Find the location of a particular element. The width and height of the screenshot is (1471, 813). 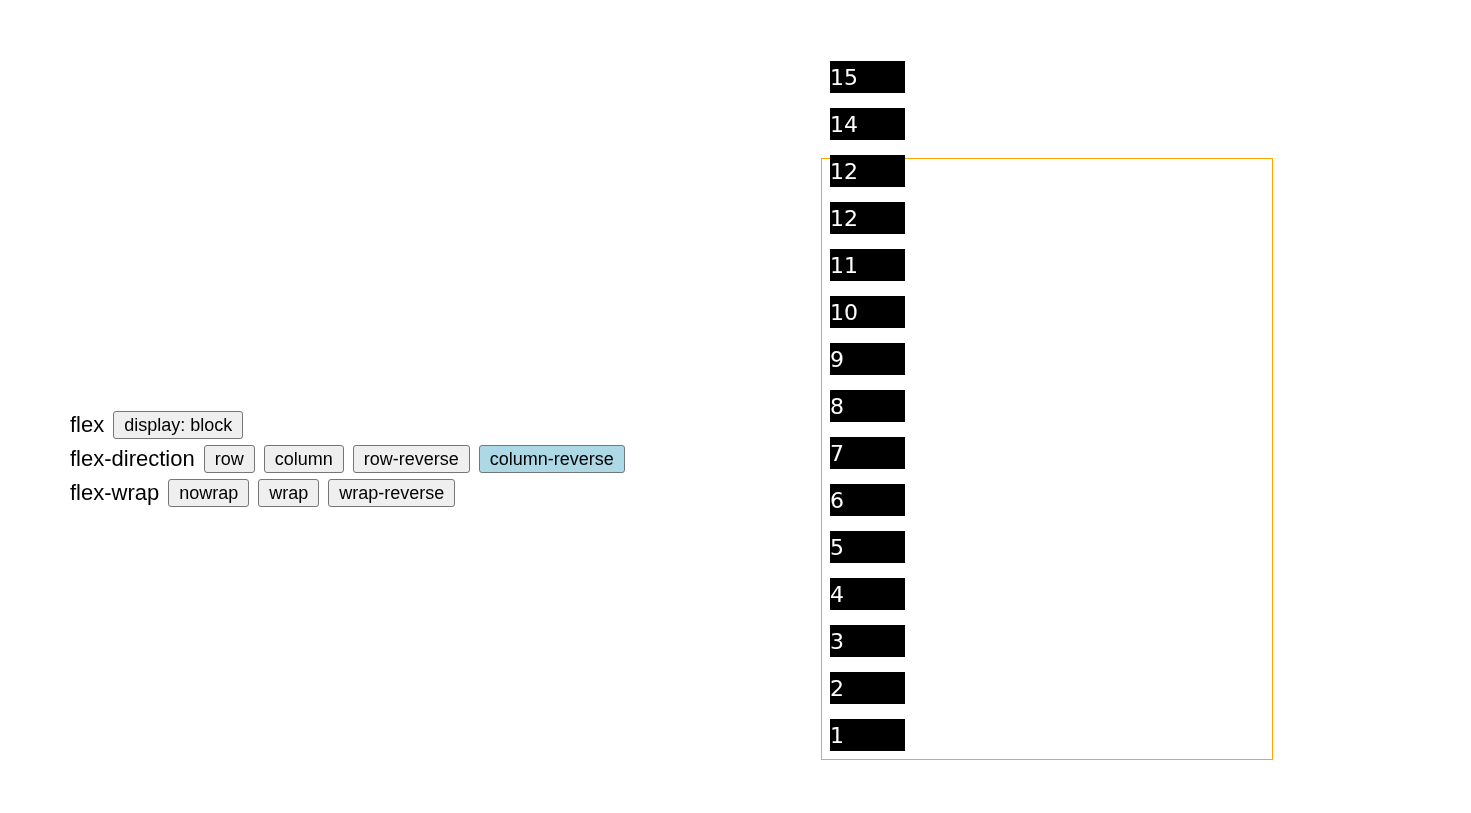

flex-item: 2 is located at coordinates (867, 688).